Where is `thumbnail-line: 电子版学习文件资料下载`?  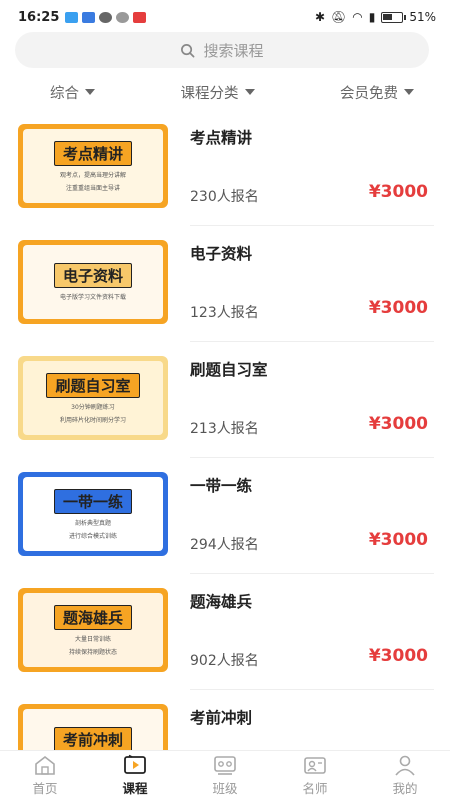
thumbnail-line: 电子版学习文件资料下载 is located at coordinates (92, 297).